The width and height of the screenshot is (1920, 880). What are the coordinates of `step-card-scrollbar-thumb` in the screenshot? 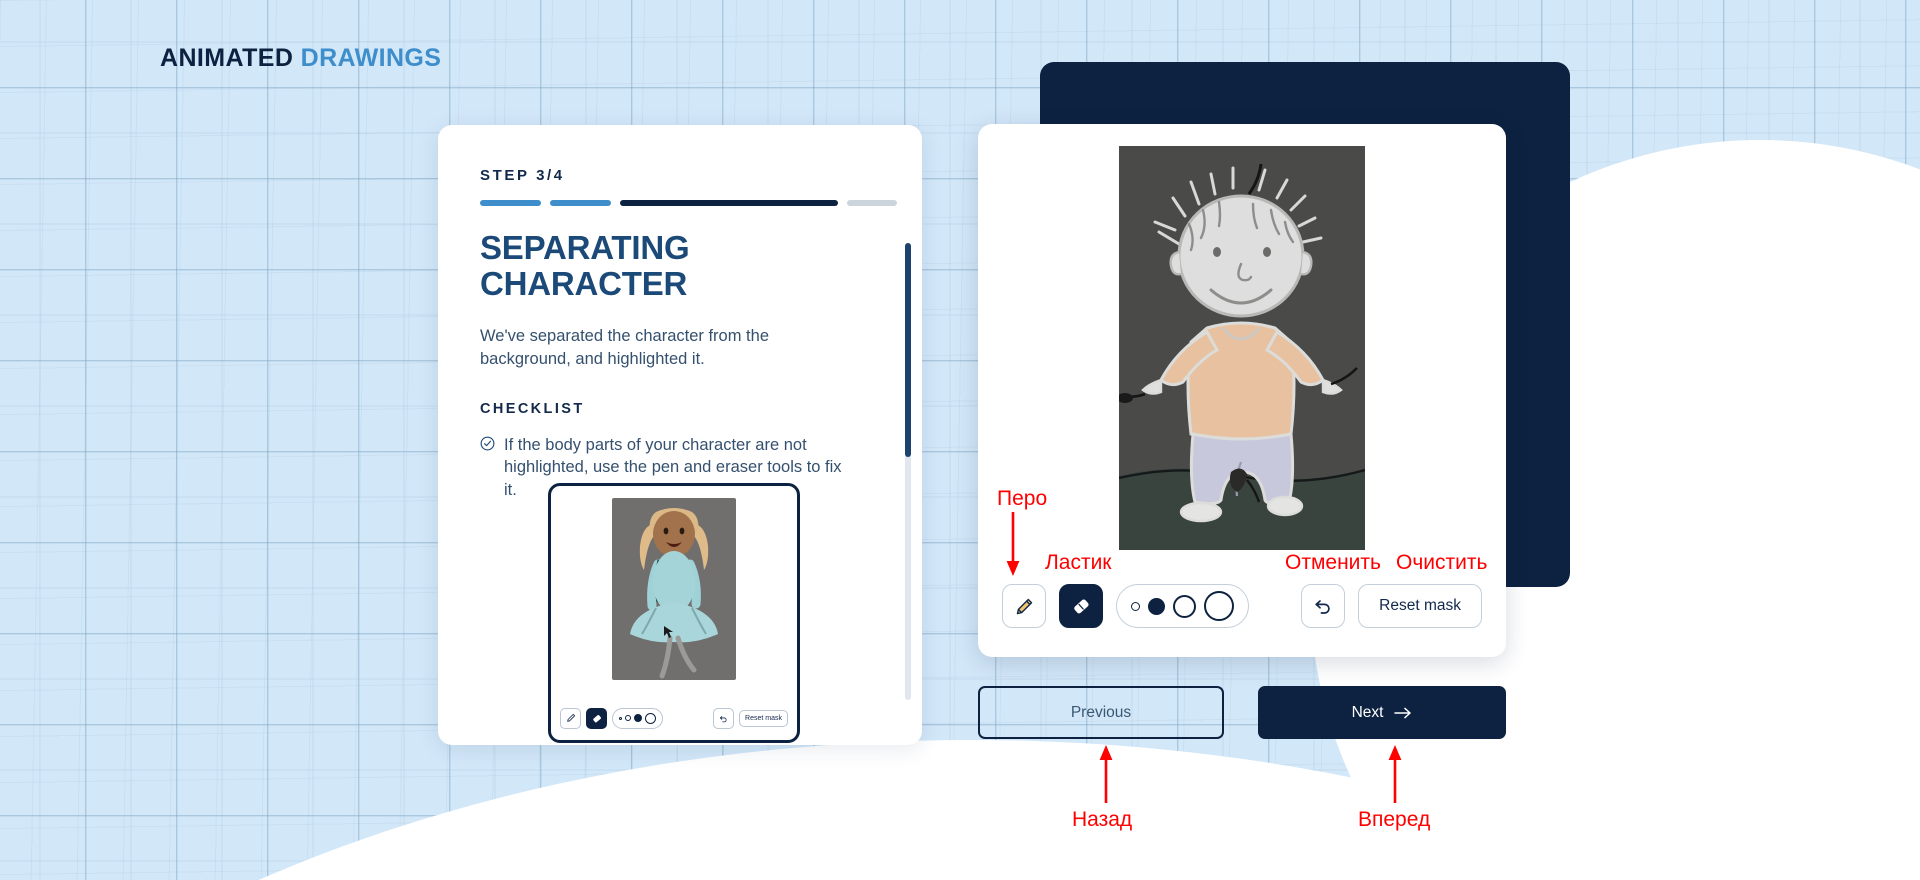 It's located at (908, 350).